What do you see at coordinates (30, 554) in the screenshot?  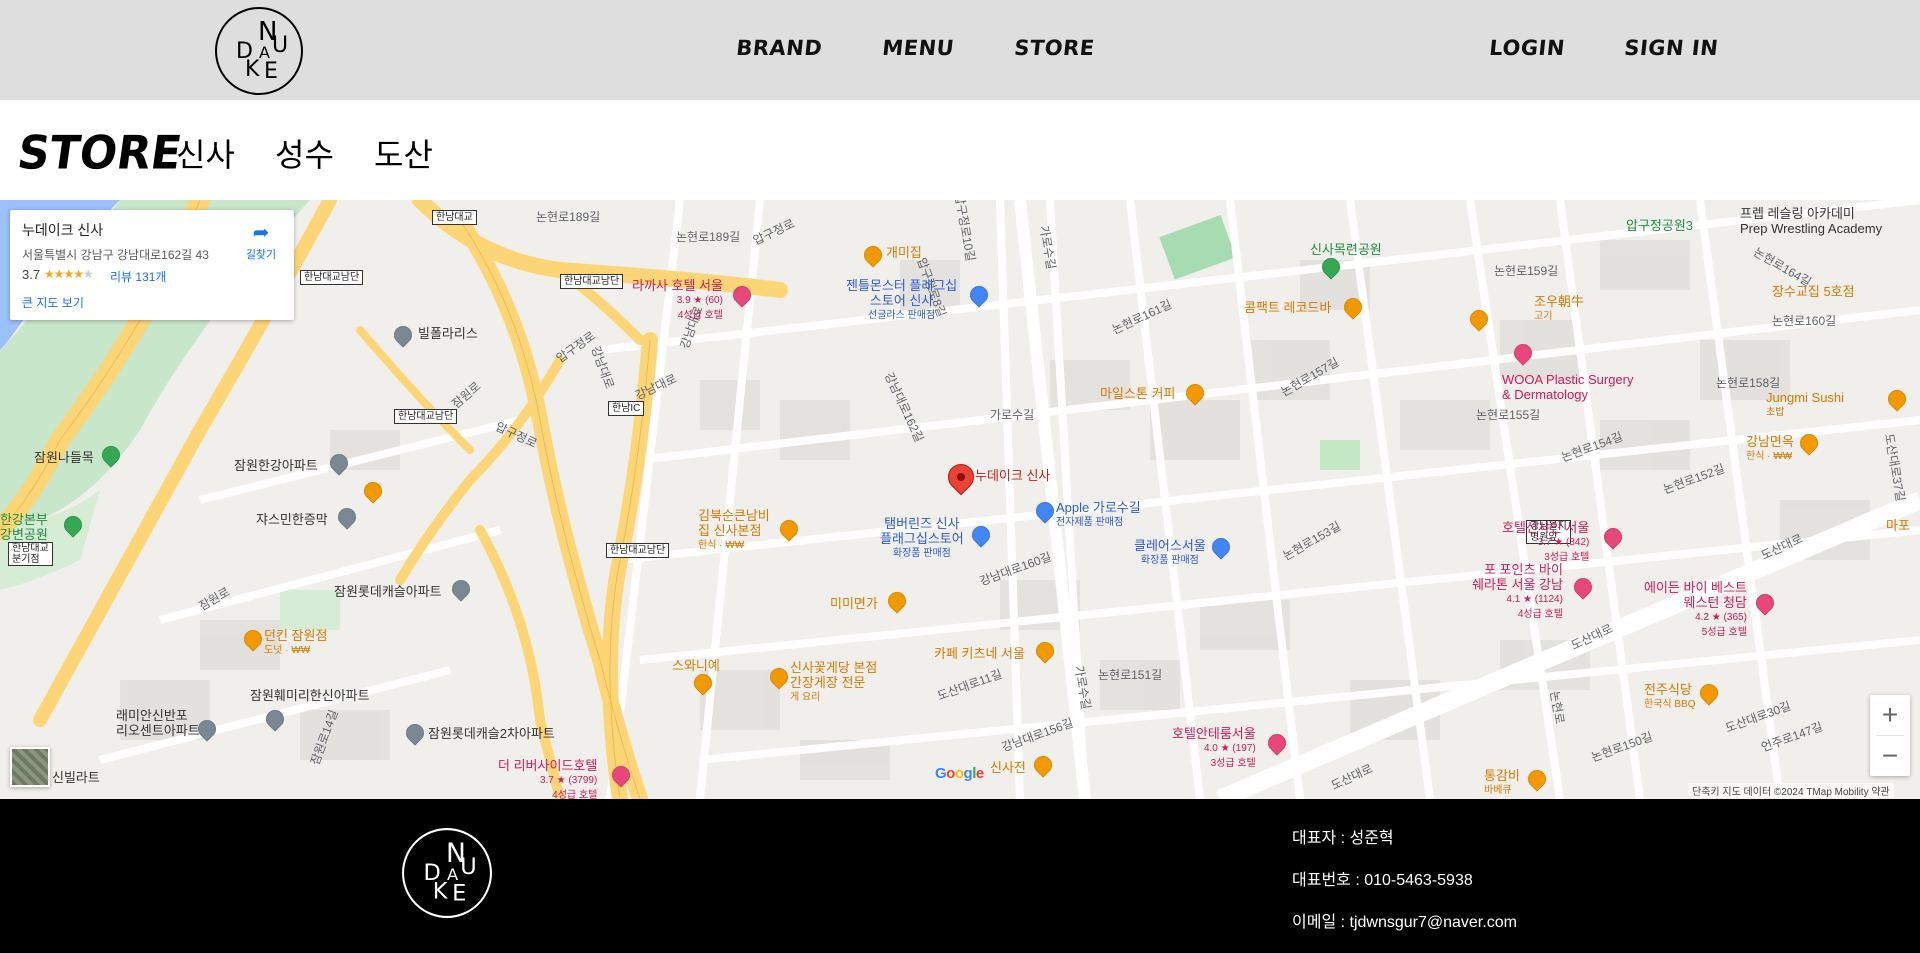 I see `road-tag: 한남대교 분기점` at bounding box center [30, 554].